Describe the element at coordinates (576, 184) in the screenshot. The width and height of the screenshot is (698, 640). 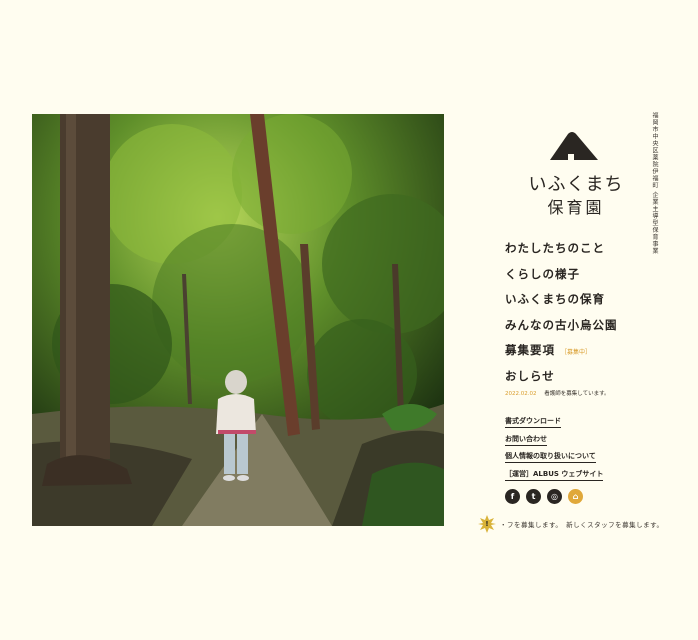
I see `logo-title: いふくまち` at that location.